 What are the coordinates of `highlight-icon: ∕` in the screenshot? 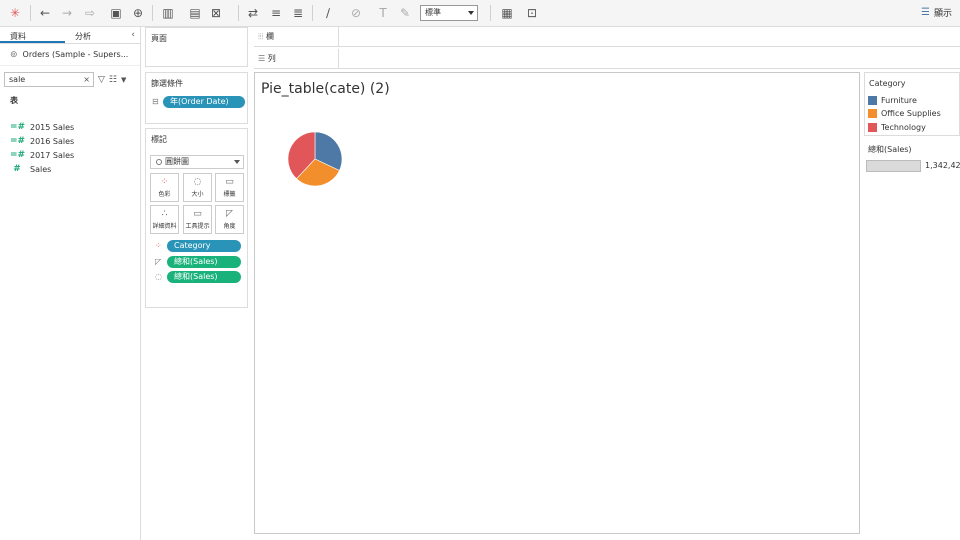 It's located at (328, 13).